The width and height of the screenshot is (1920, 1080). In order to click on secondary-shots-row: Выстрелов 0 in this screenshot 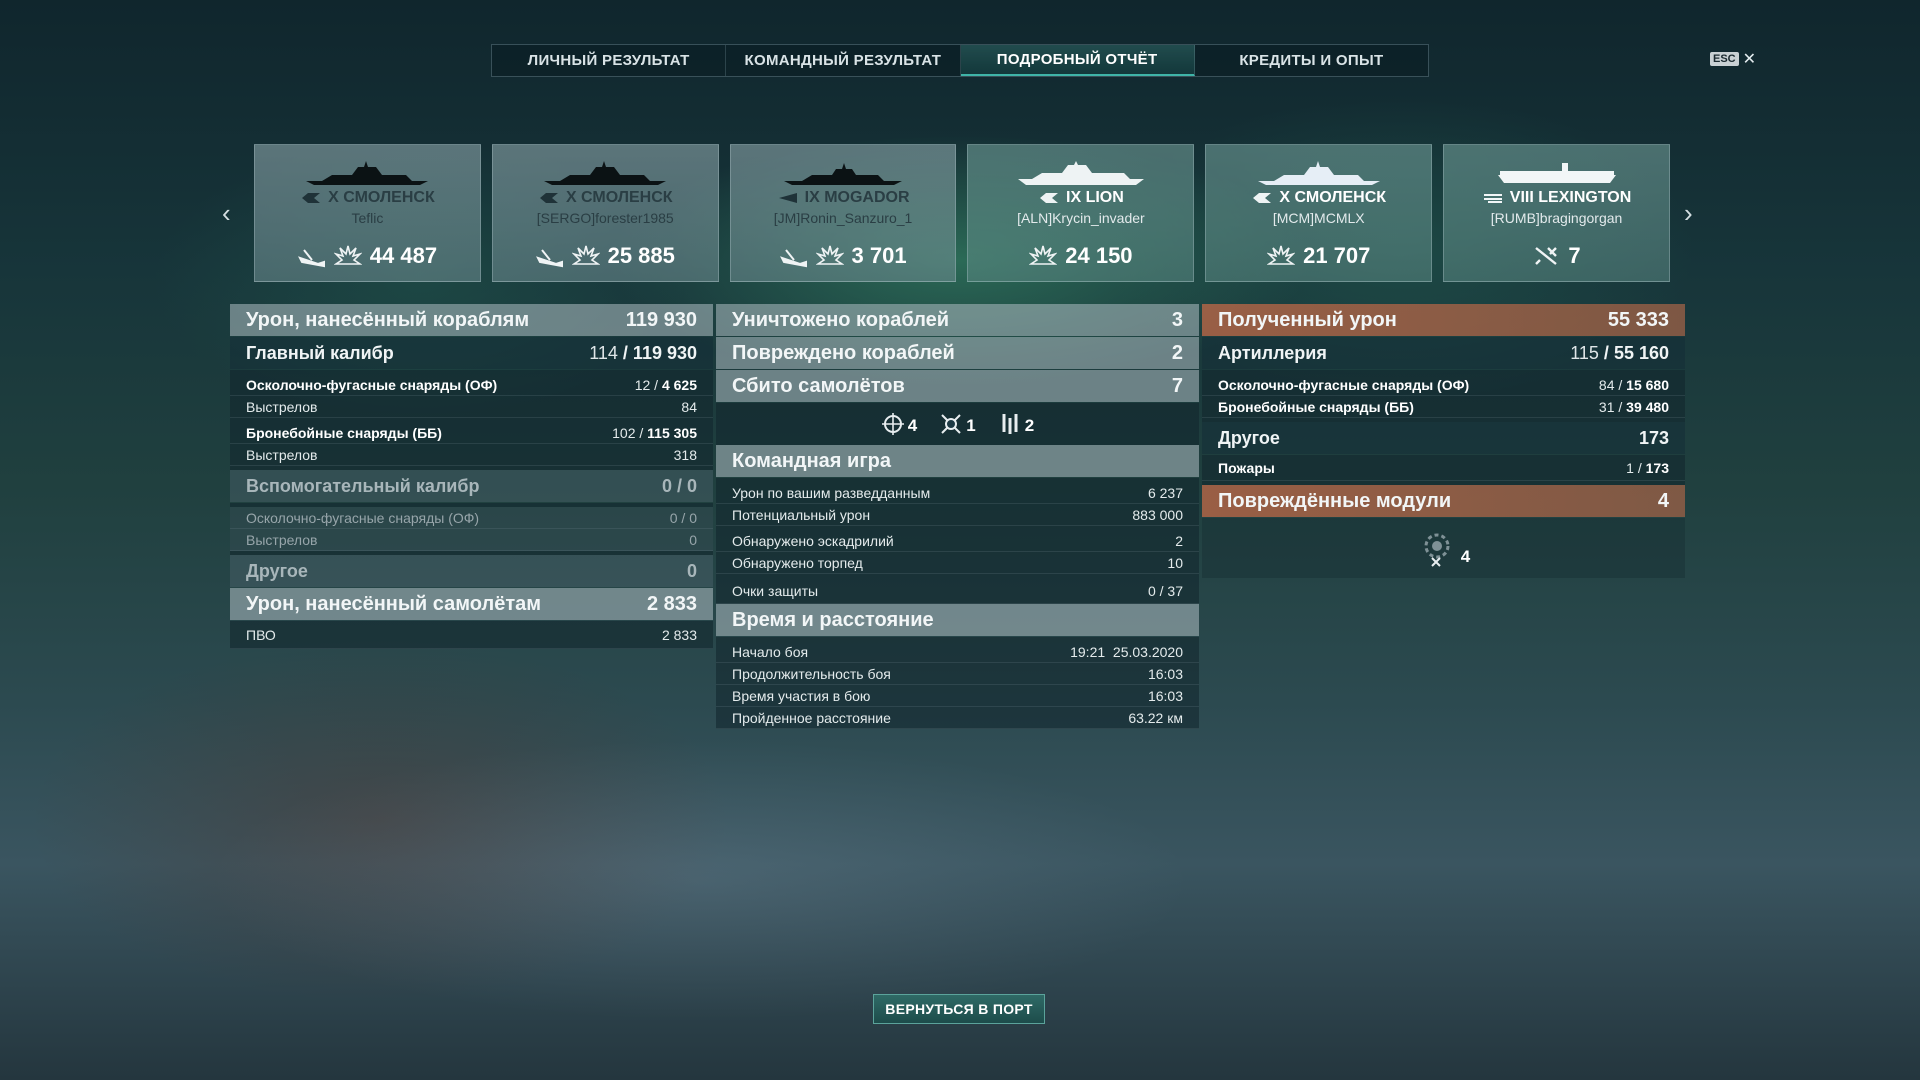, I will do `click(471, 540)`.